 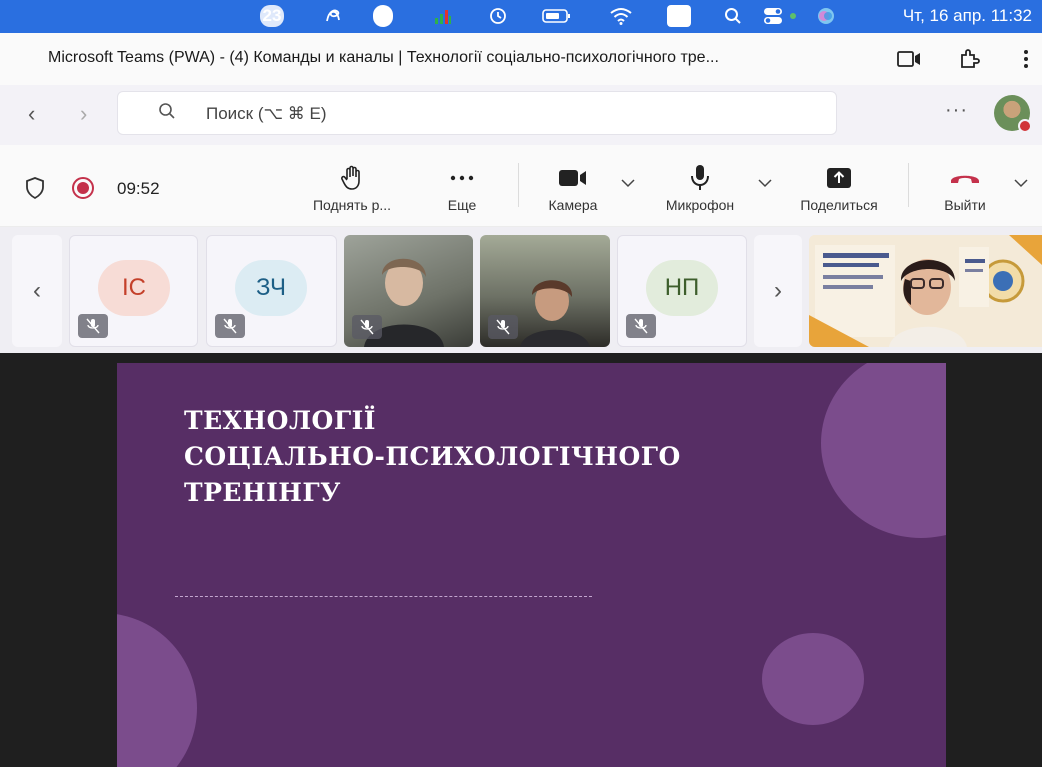 I want to click on participant-initials: ЗЧ, so click(x=271, y=288).